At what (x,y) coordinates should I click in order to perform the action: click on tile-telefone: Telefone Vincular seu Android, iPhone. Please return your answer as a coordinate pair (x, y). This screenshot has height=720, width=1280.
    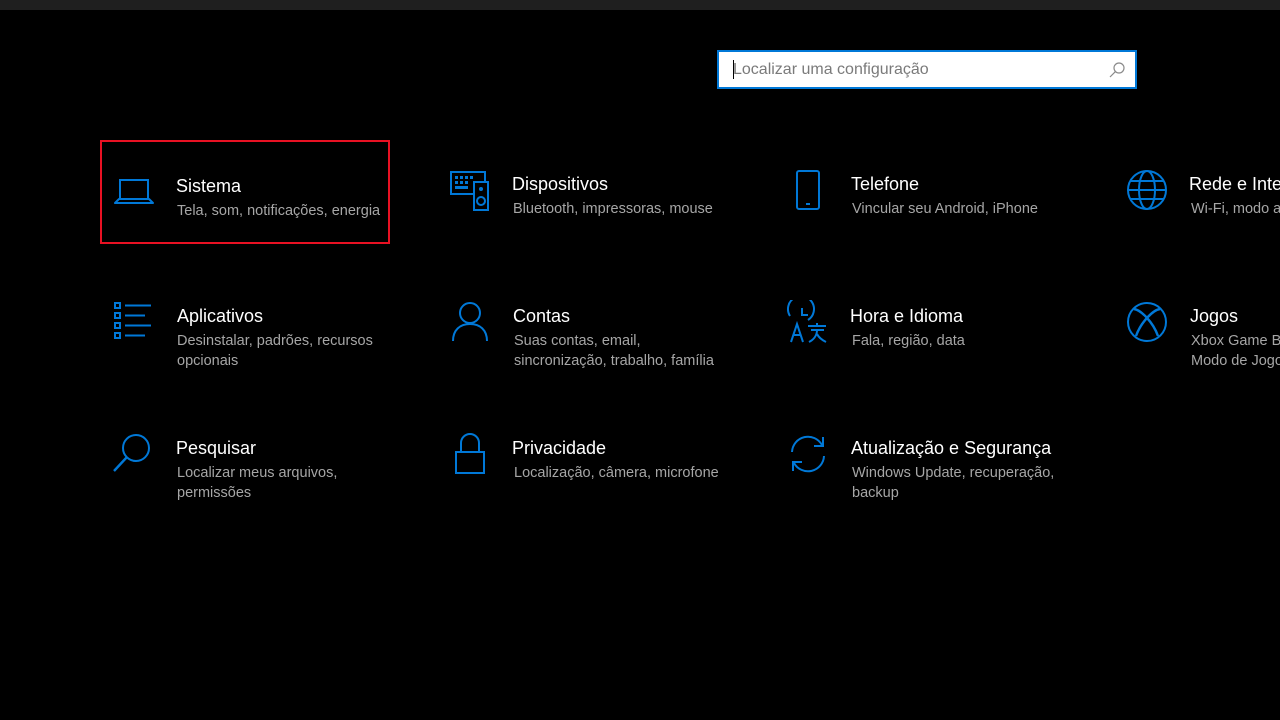
    Looking at the image, I should click on (921, 192).